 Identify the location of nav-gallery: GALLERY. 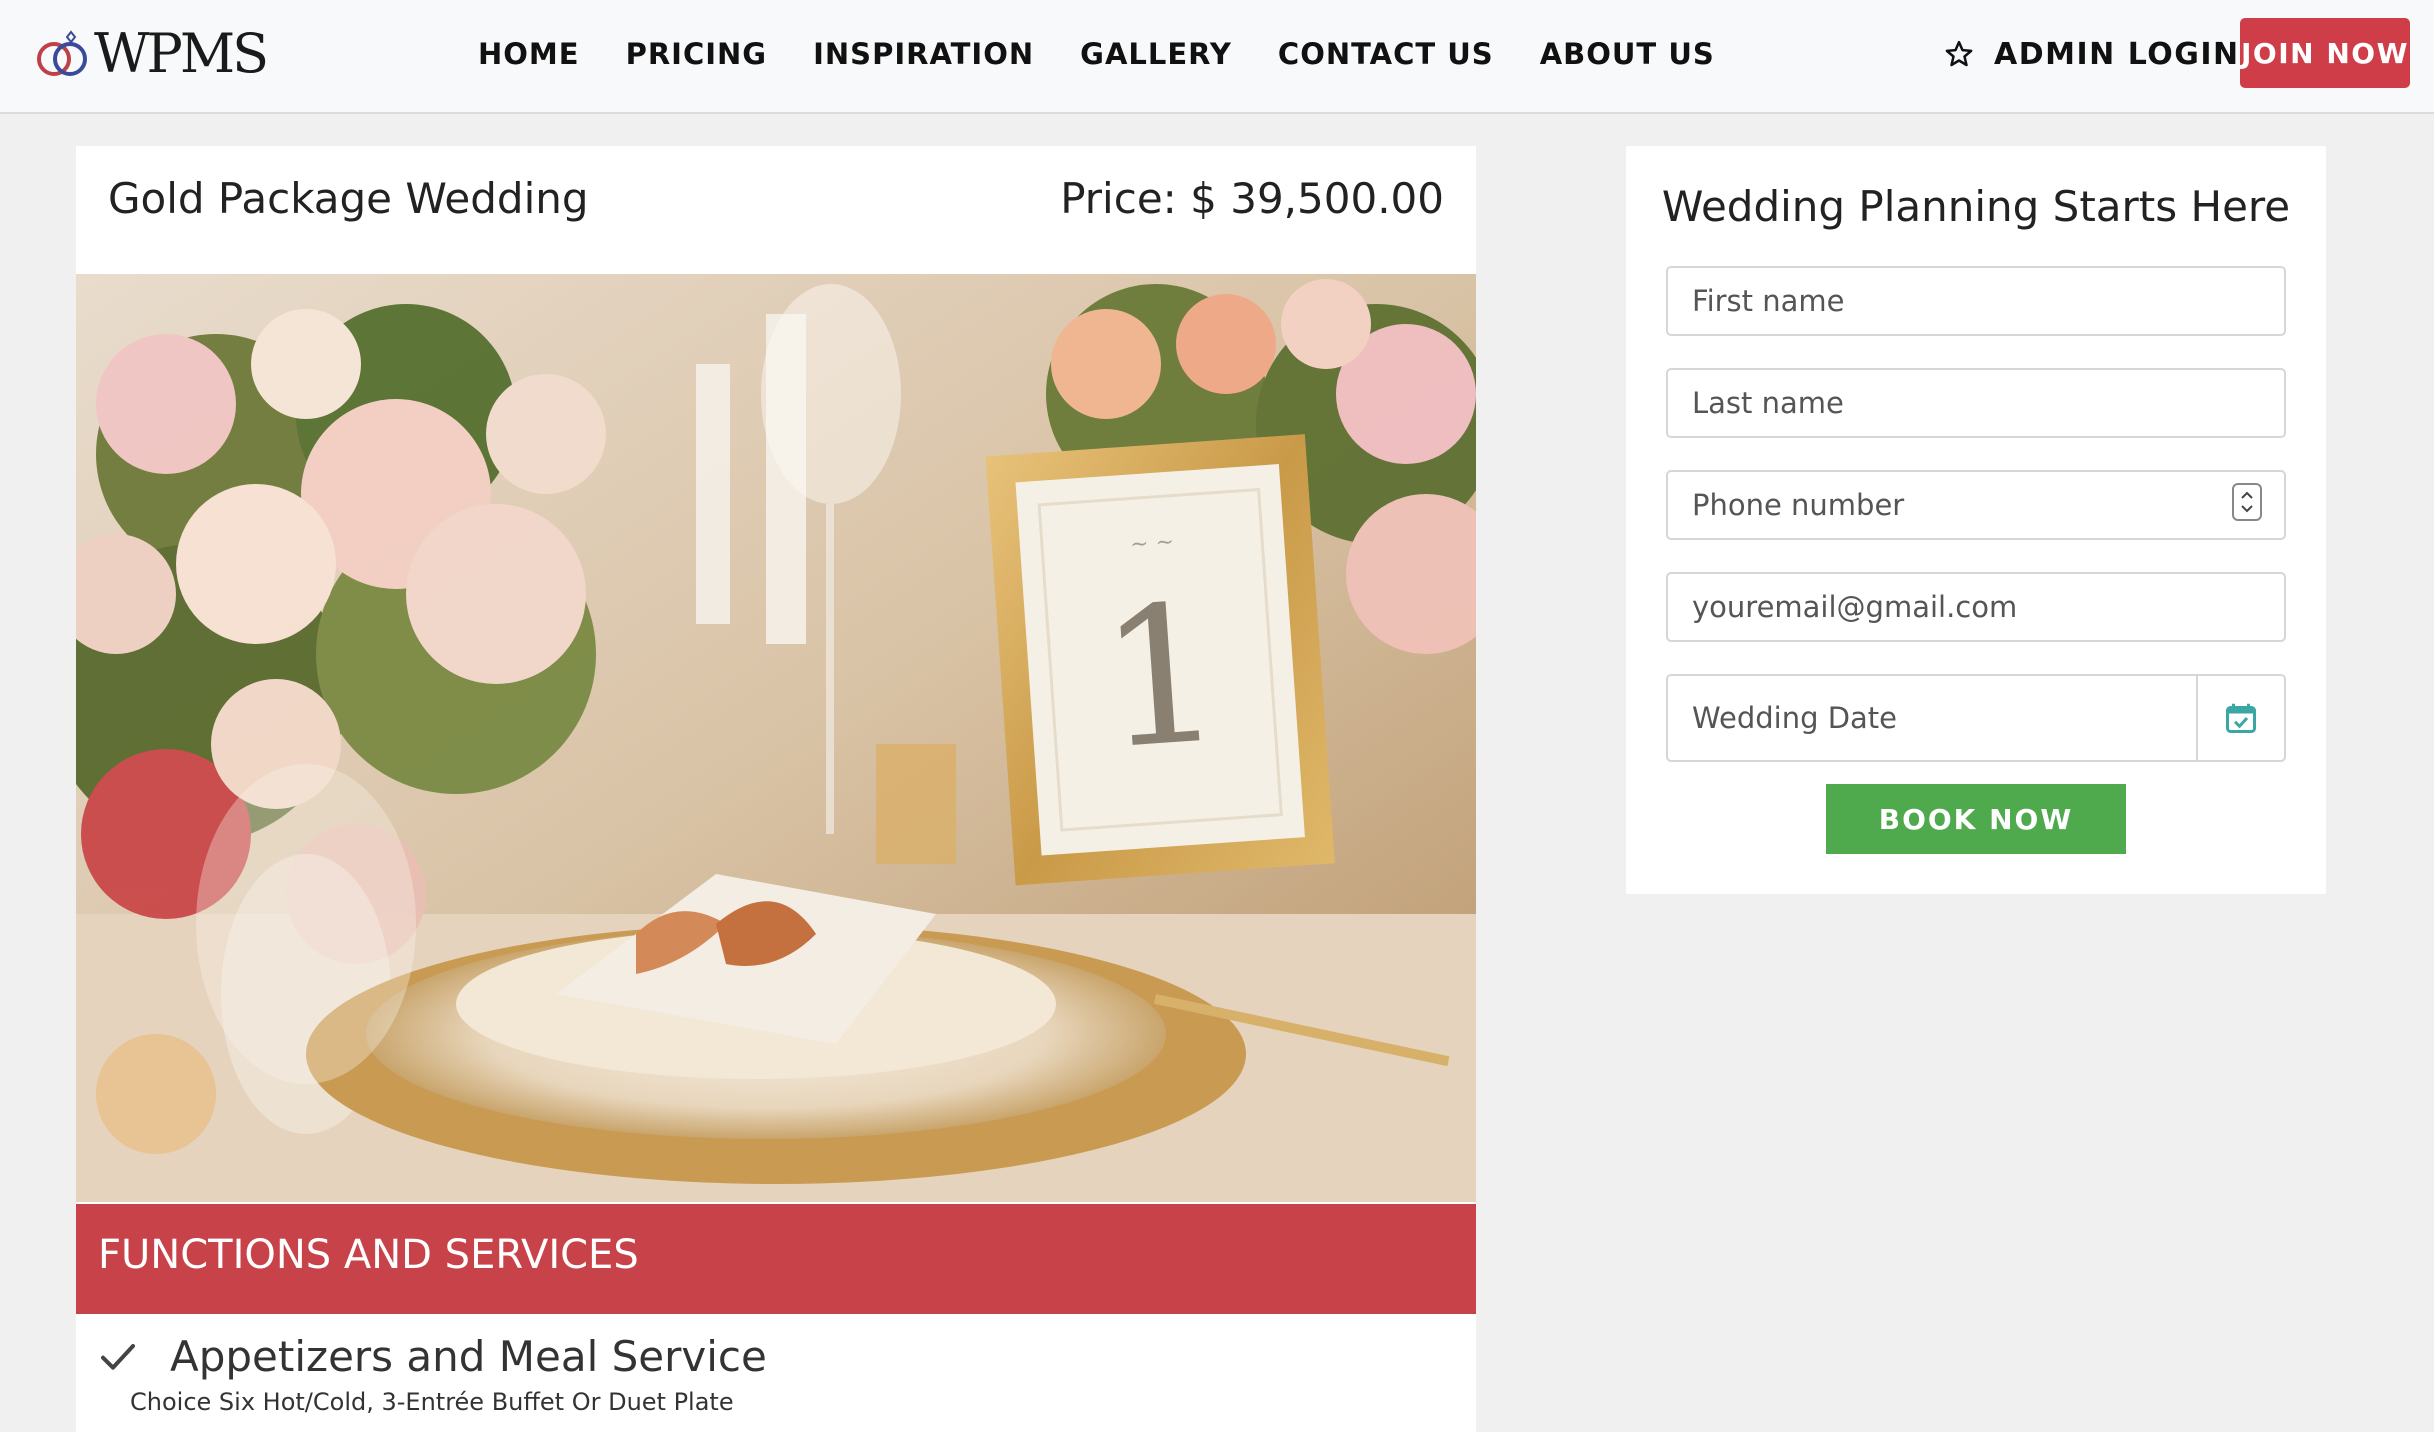
(1156, 54).